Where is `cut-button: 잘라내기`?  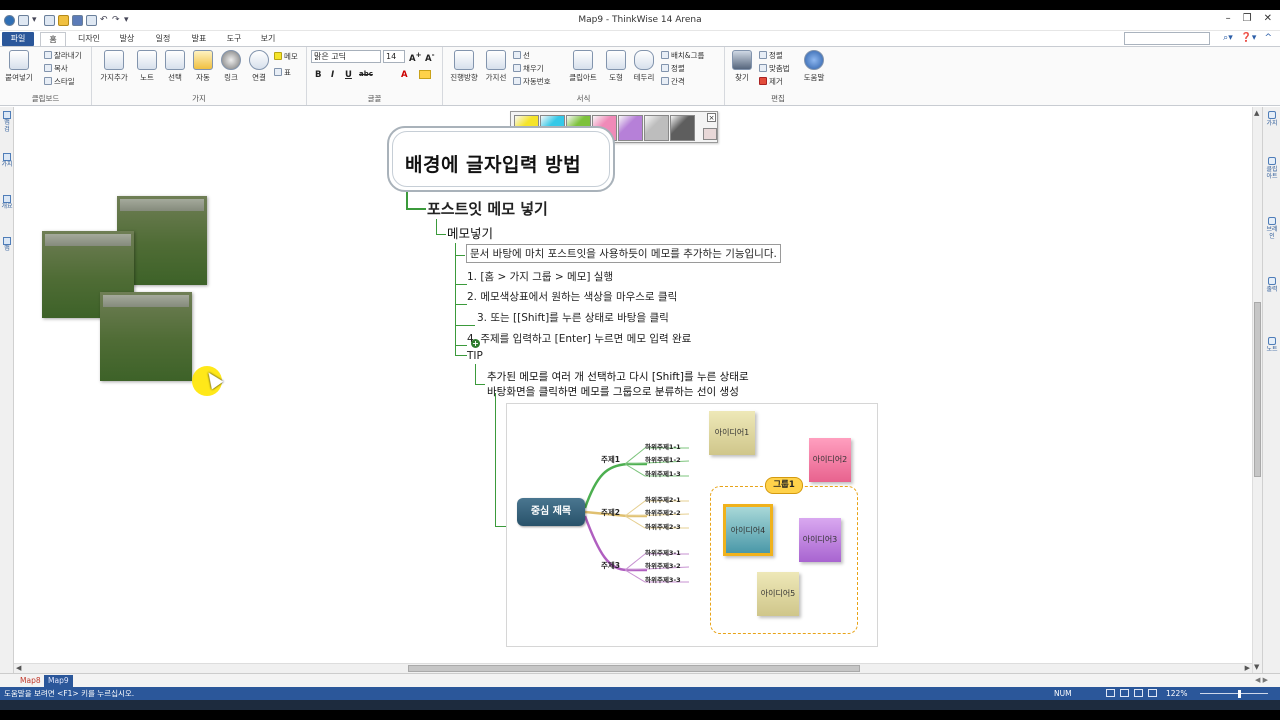
cut-button: 잘라내기 is located at coordinates (63, 56).